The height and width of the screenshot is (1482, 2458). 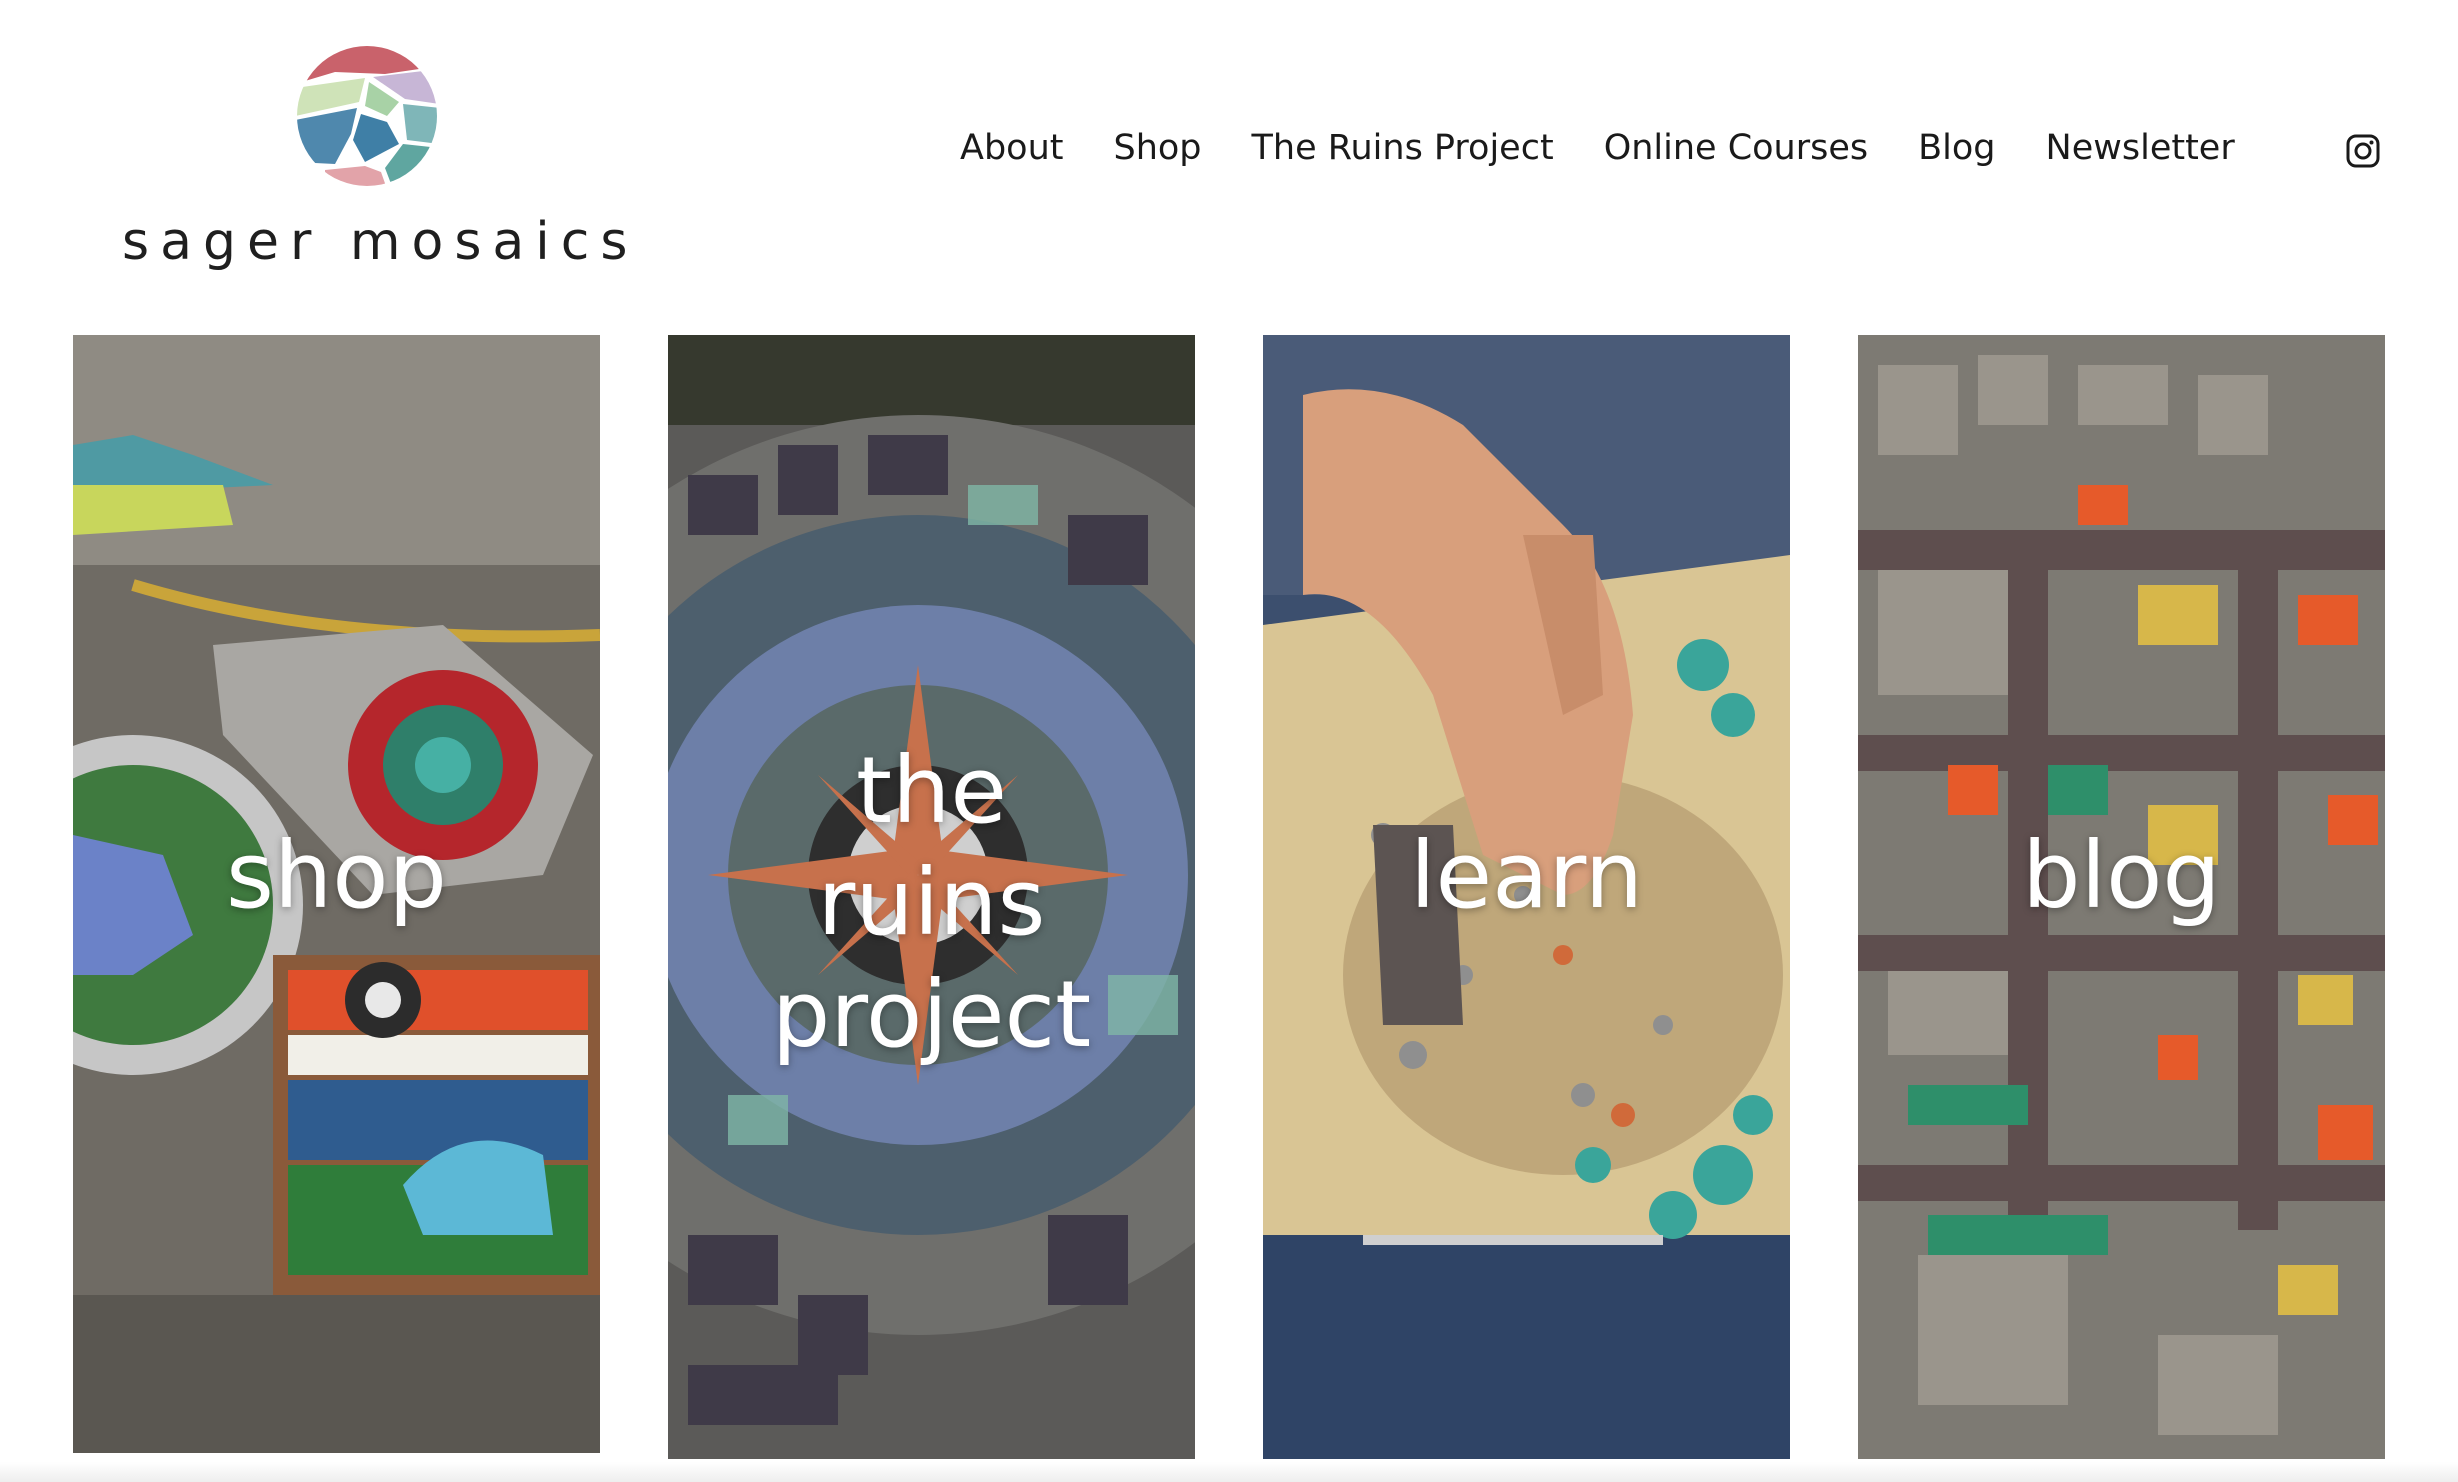 What do you see at coordinates (1736, 148) in the screenshot?
I see `nav-online-courses: Online Courses` at bounding box center [1736, 148].